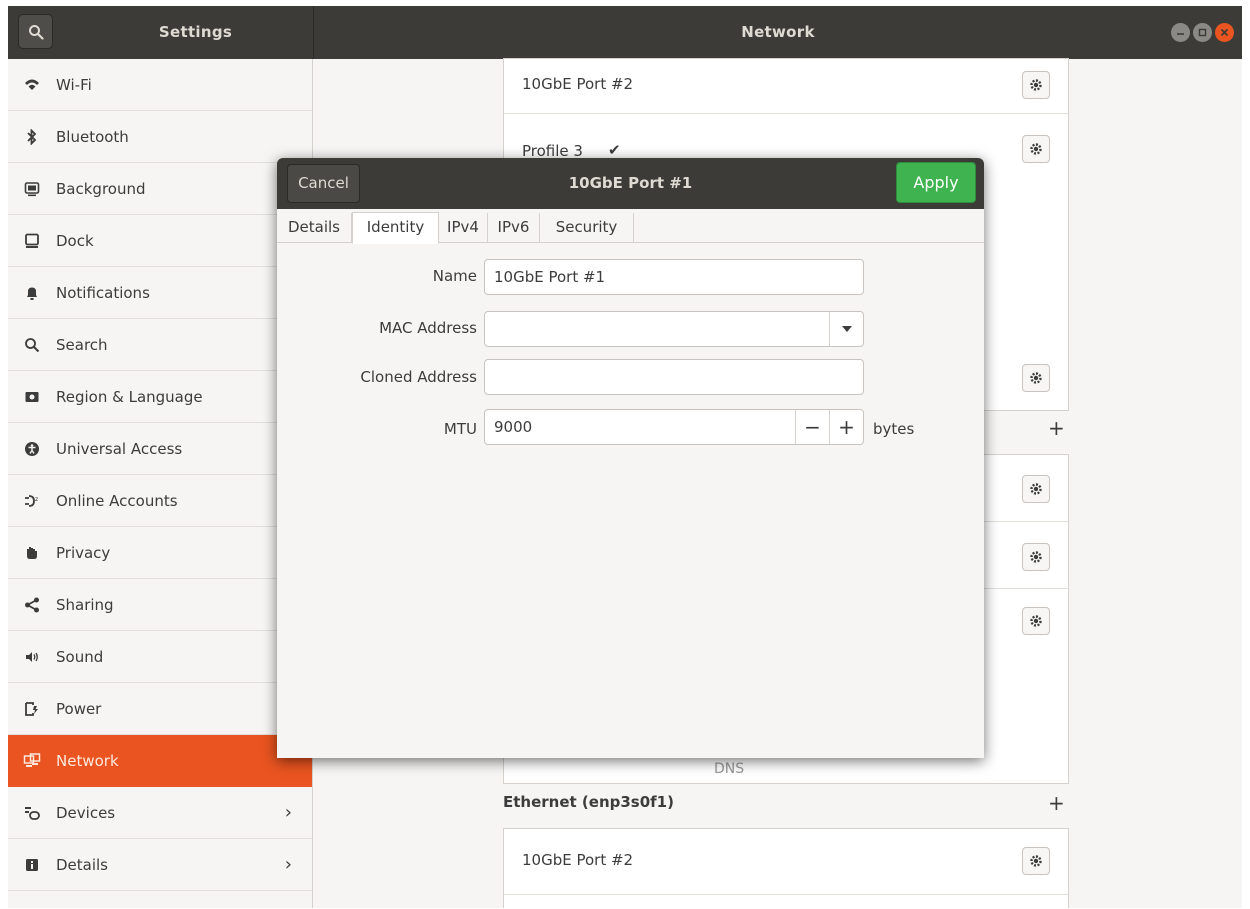 This screenshot has height=909, width=1250. I want to click on network-icon, so click(32, 760).